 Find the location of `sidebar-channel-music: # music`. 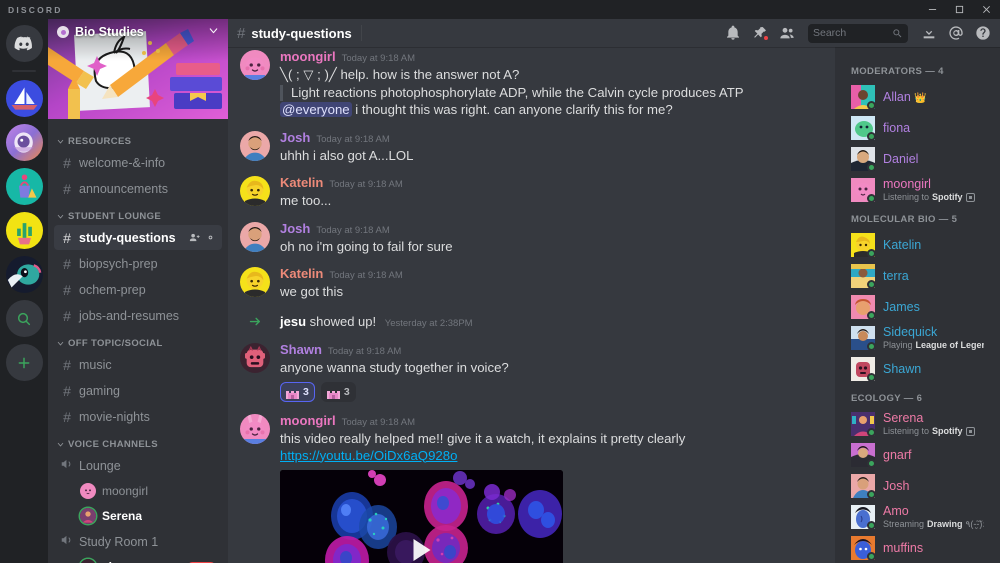

sidebar-channel-music: # music is located at coordinates (138, 364).